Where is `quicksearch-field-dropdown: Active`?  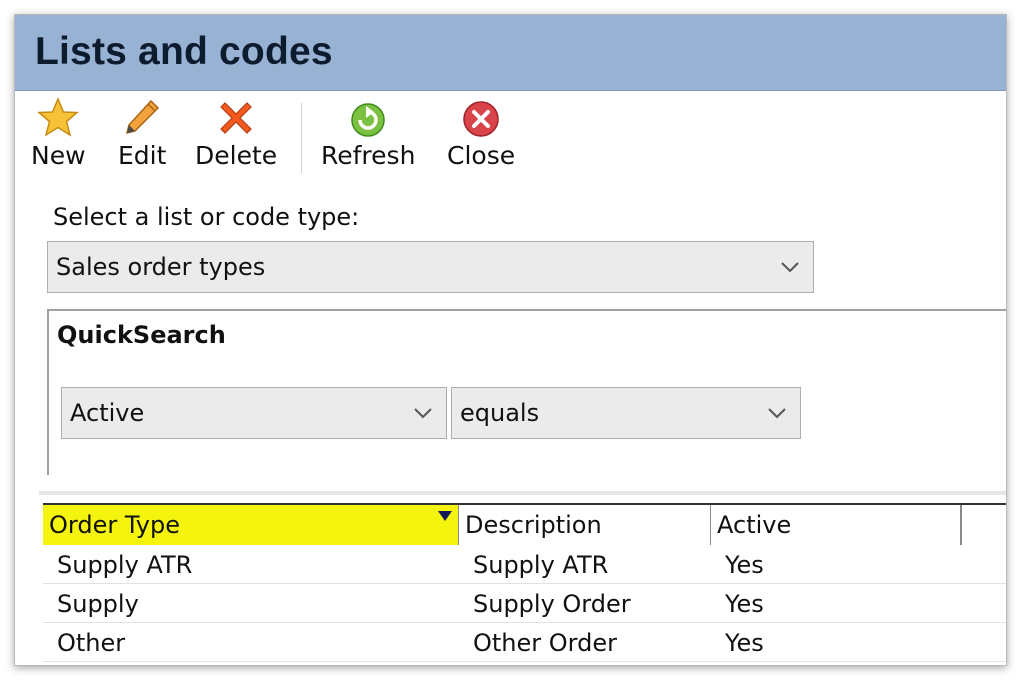 quicksearch-field-dropdown: Active is located at coordinates (254, 413).